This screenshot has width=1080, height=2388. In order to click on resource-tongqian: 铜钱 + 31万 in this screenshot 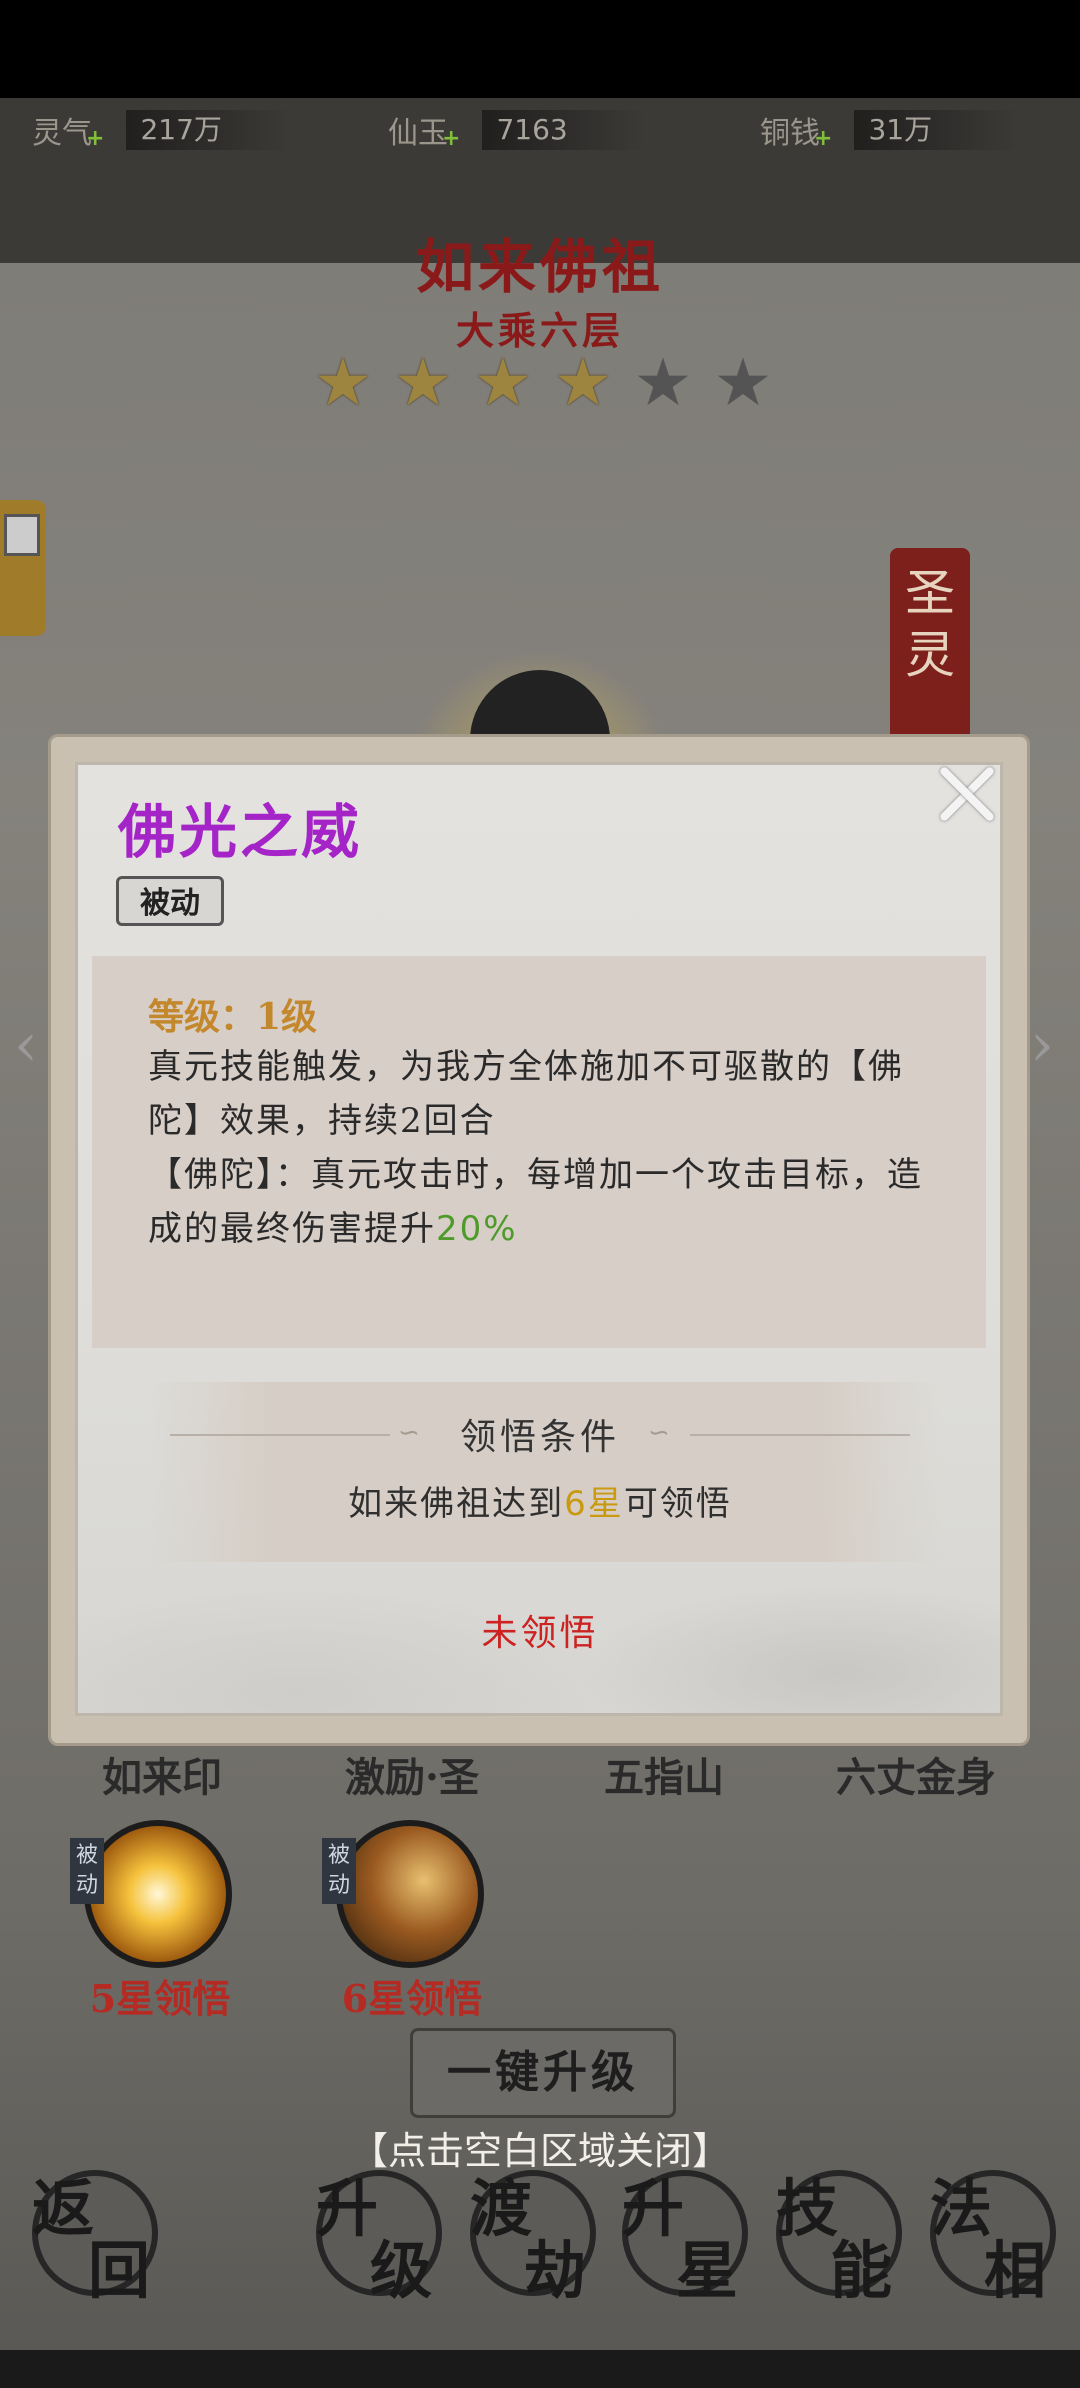, I will do `click(889, 130)`.